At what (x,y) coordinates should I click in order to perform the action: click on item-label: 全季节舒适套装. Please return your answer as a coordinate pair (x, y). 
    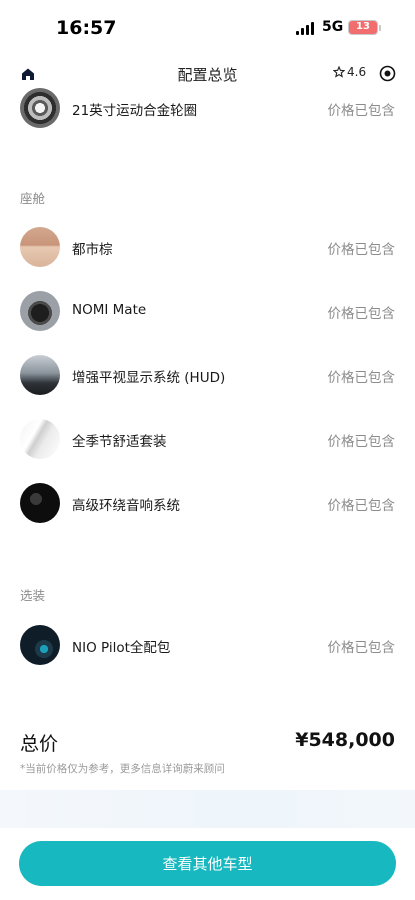
    Looking at the image, I should click on (119, 442).